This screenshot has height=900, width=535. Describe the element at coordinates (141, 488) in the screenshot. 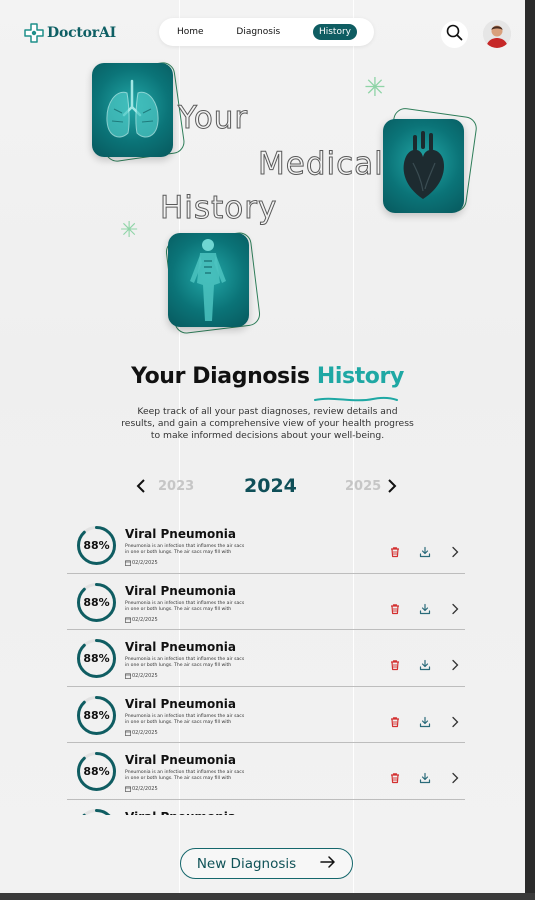

I see `prev-year-chevron-icon` at that location.